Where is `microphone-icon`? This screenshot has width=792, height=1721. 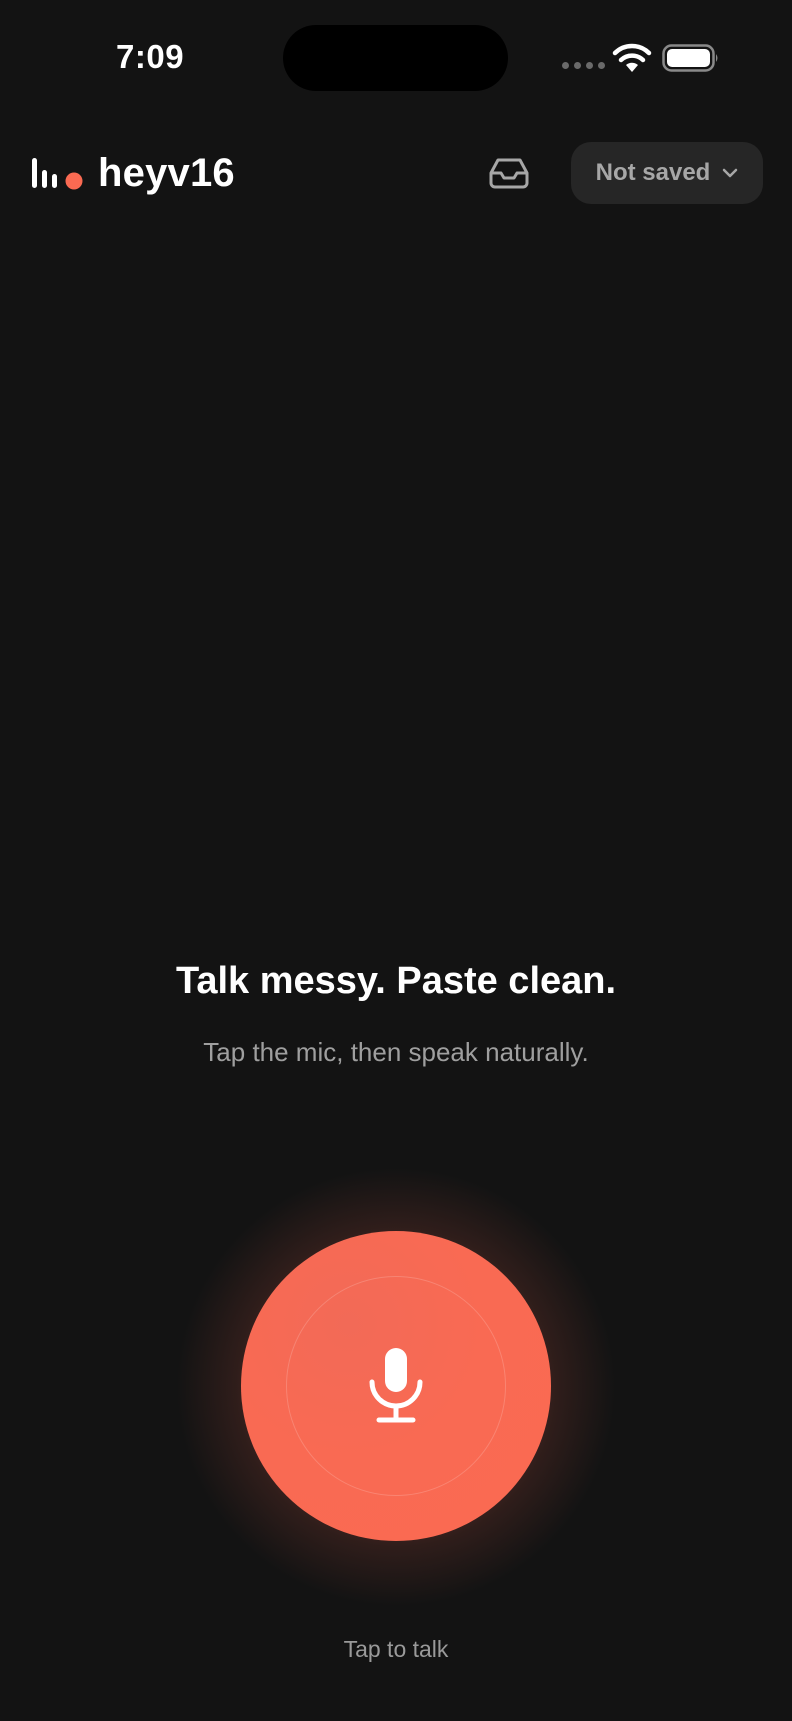 microphone-icon is located at coordinates (396, 1385).